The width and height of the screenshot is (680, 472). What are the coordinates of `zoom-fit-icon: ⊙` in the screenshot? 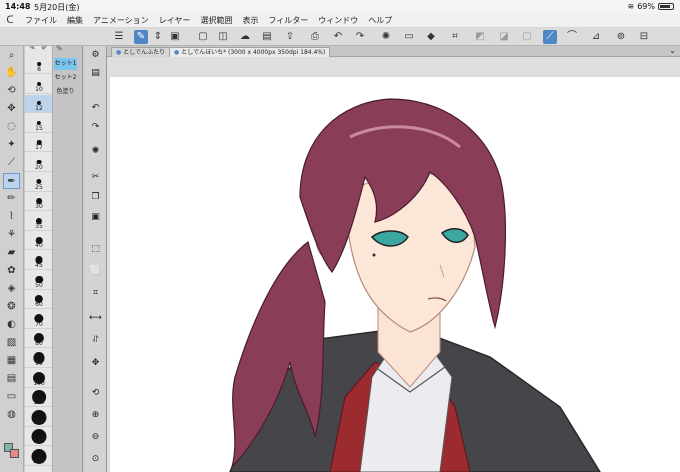 It's located at (95, 459).